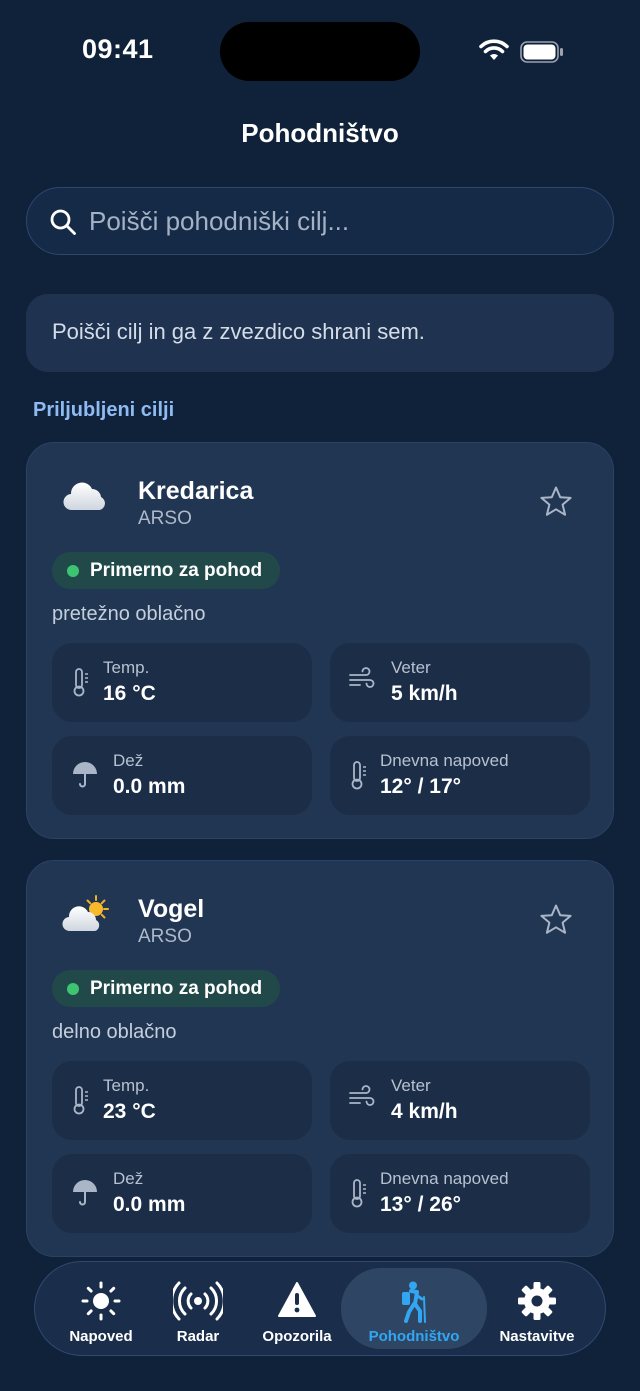 This screenshot has width=640, height=1391. I want to click on tab-label: Napoved, so click(101, 1336).